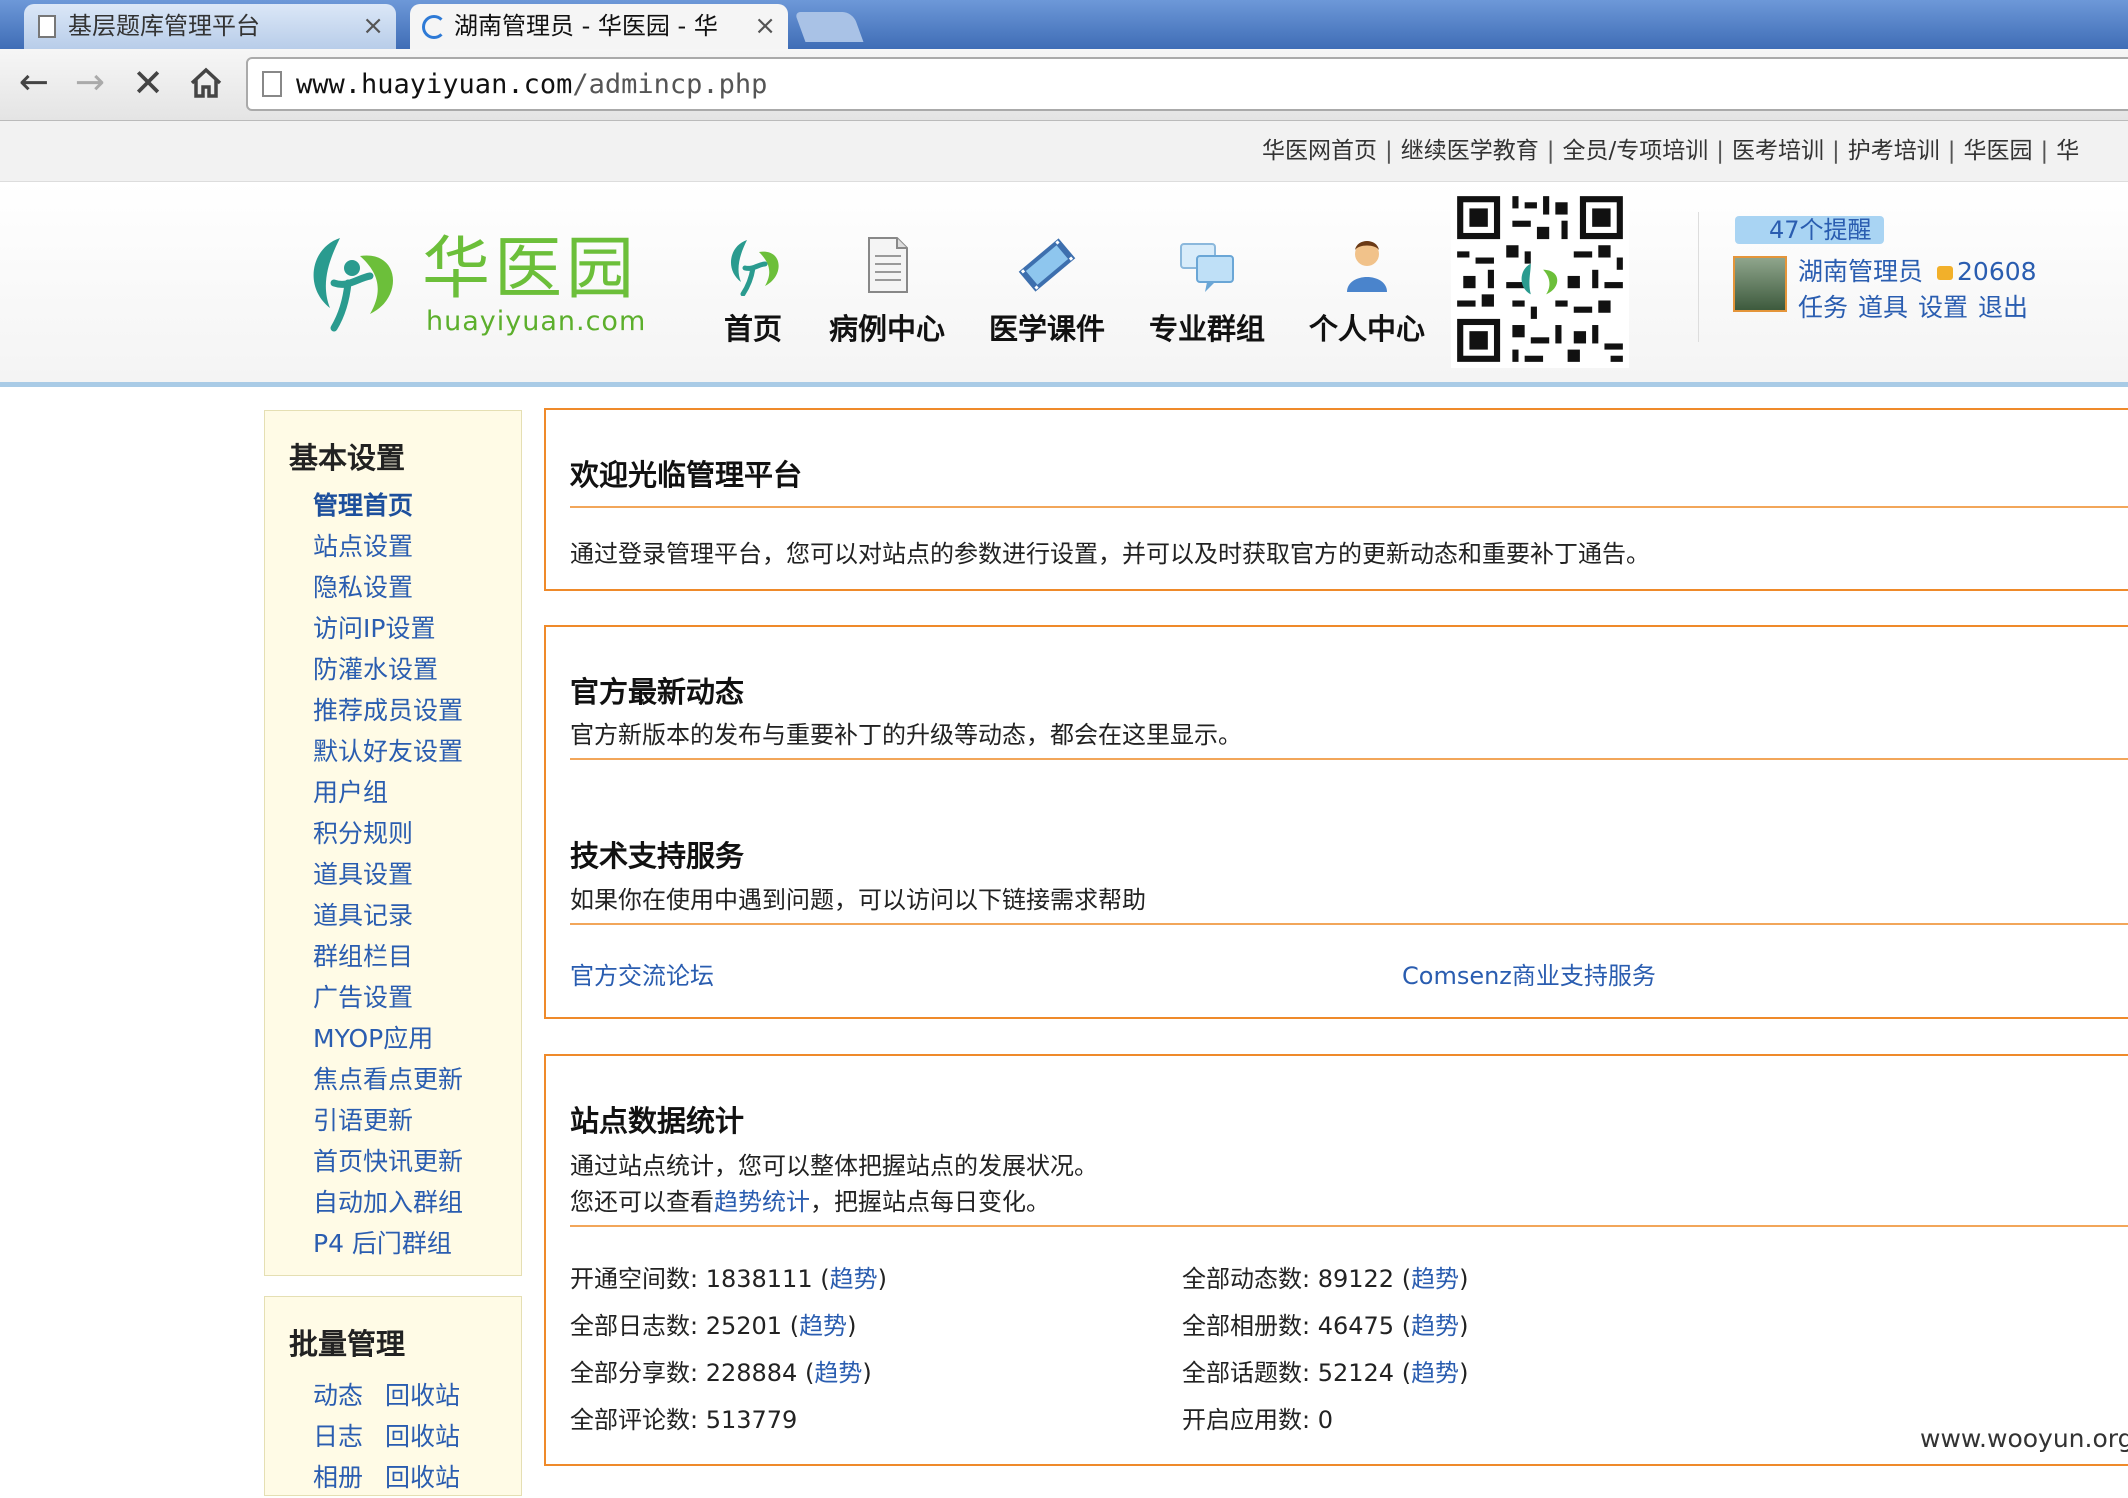 The height and width of the screenshot is (1498, 2128). I want to click on sidebar-item: 广告设置, so click(388, 997).